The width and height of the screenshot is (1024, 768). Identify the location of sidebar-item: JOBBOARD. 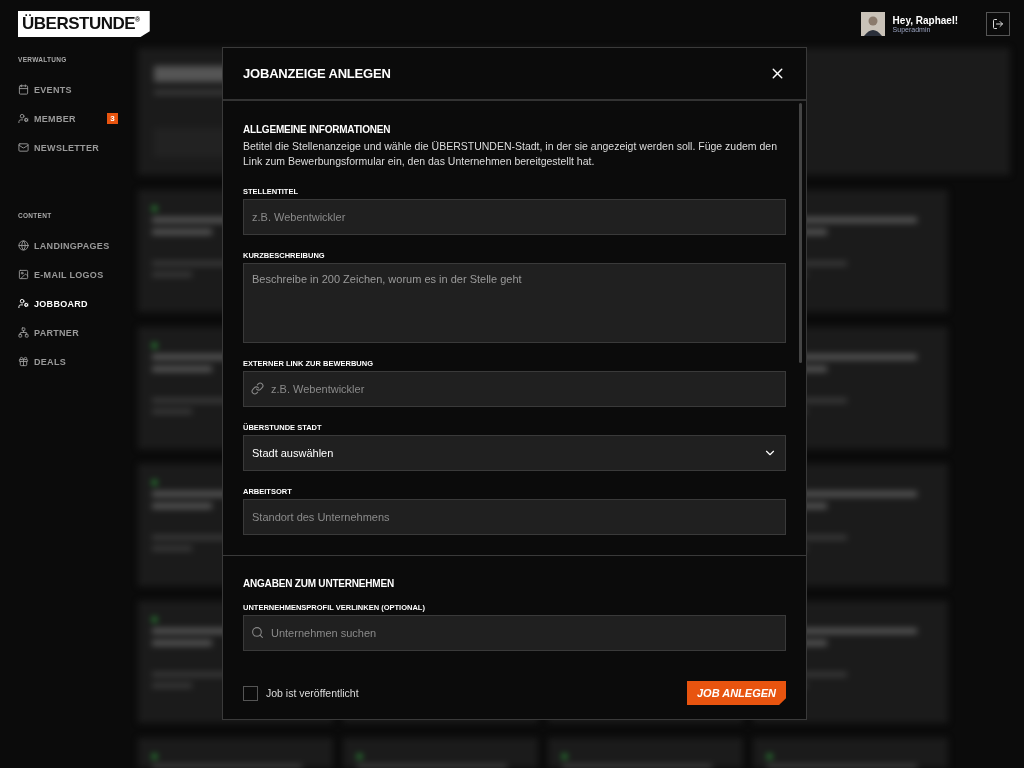
(68, 303).